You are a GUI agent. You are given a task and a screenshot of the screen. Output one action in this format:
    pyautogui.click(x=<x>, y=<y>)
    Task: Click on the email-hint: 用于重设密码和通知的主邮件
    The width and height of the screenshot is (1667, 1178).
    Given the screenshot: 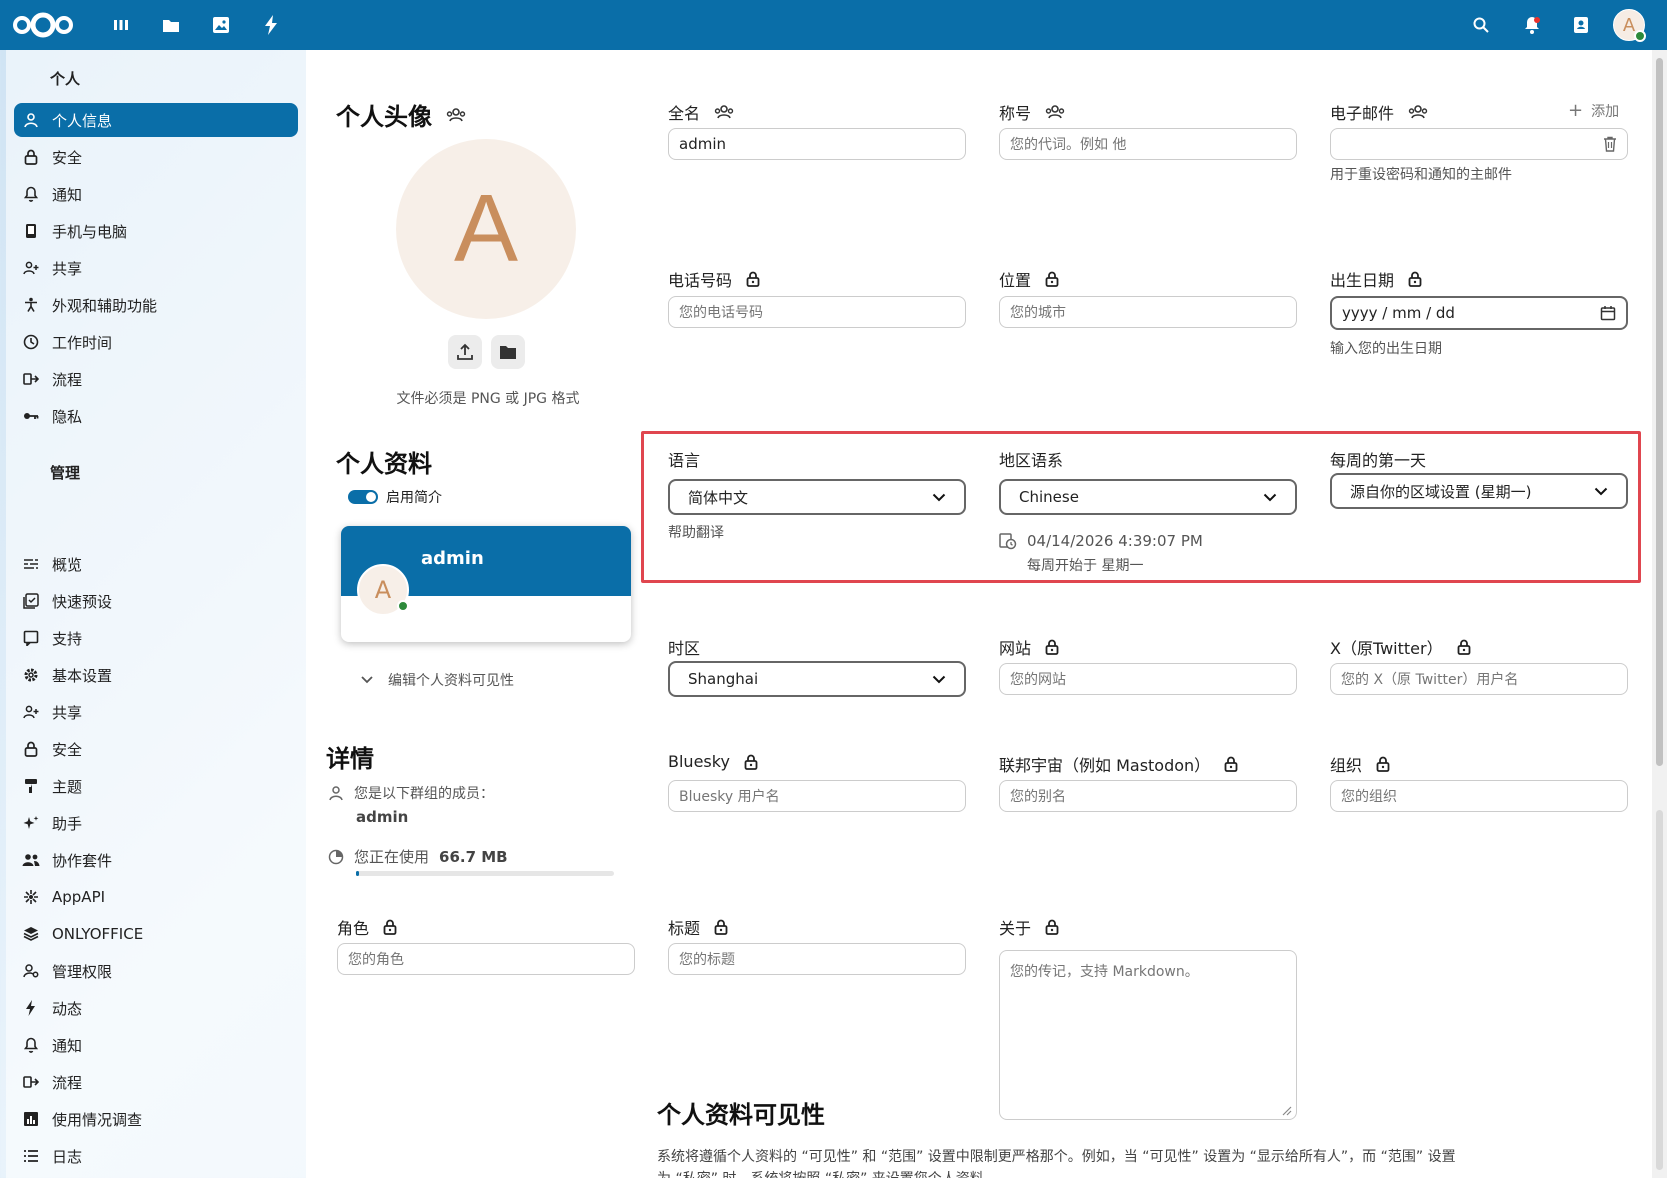 What is the action you would take?
    pyautogui.click(x=1421, y=175)
    